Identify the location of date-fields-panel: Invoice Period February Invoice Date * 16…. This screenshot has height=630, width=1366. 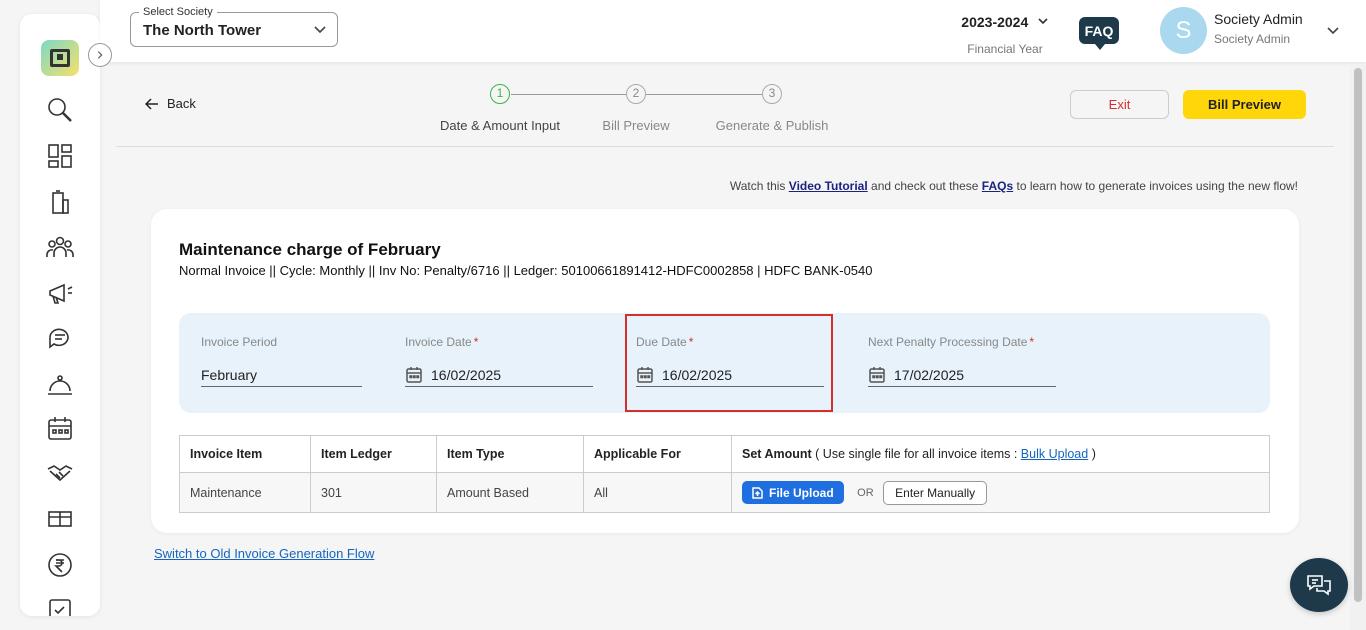
(724, 363).